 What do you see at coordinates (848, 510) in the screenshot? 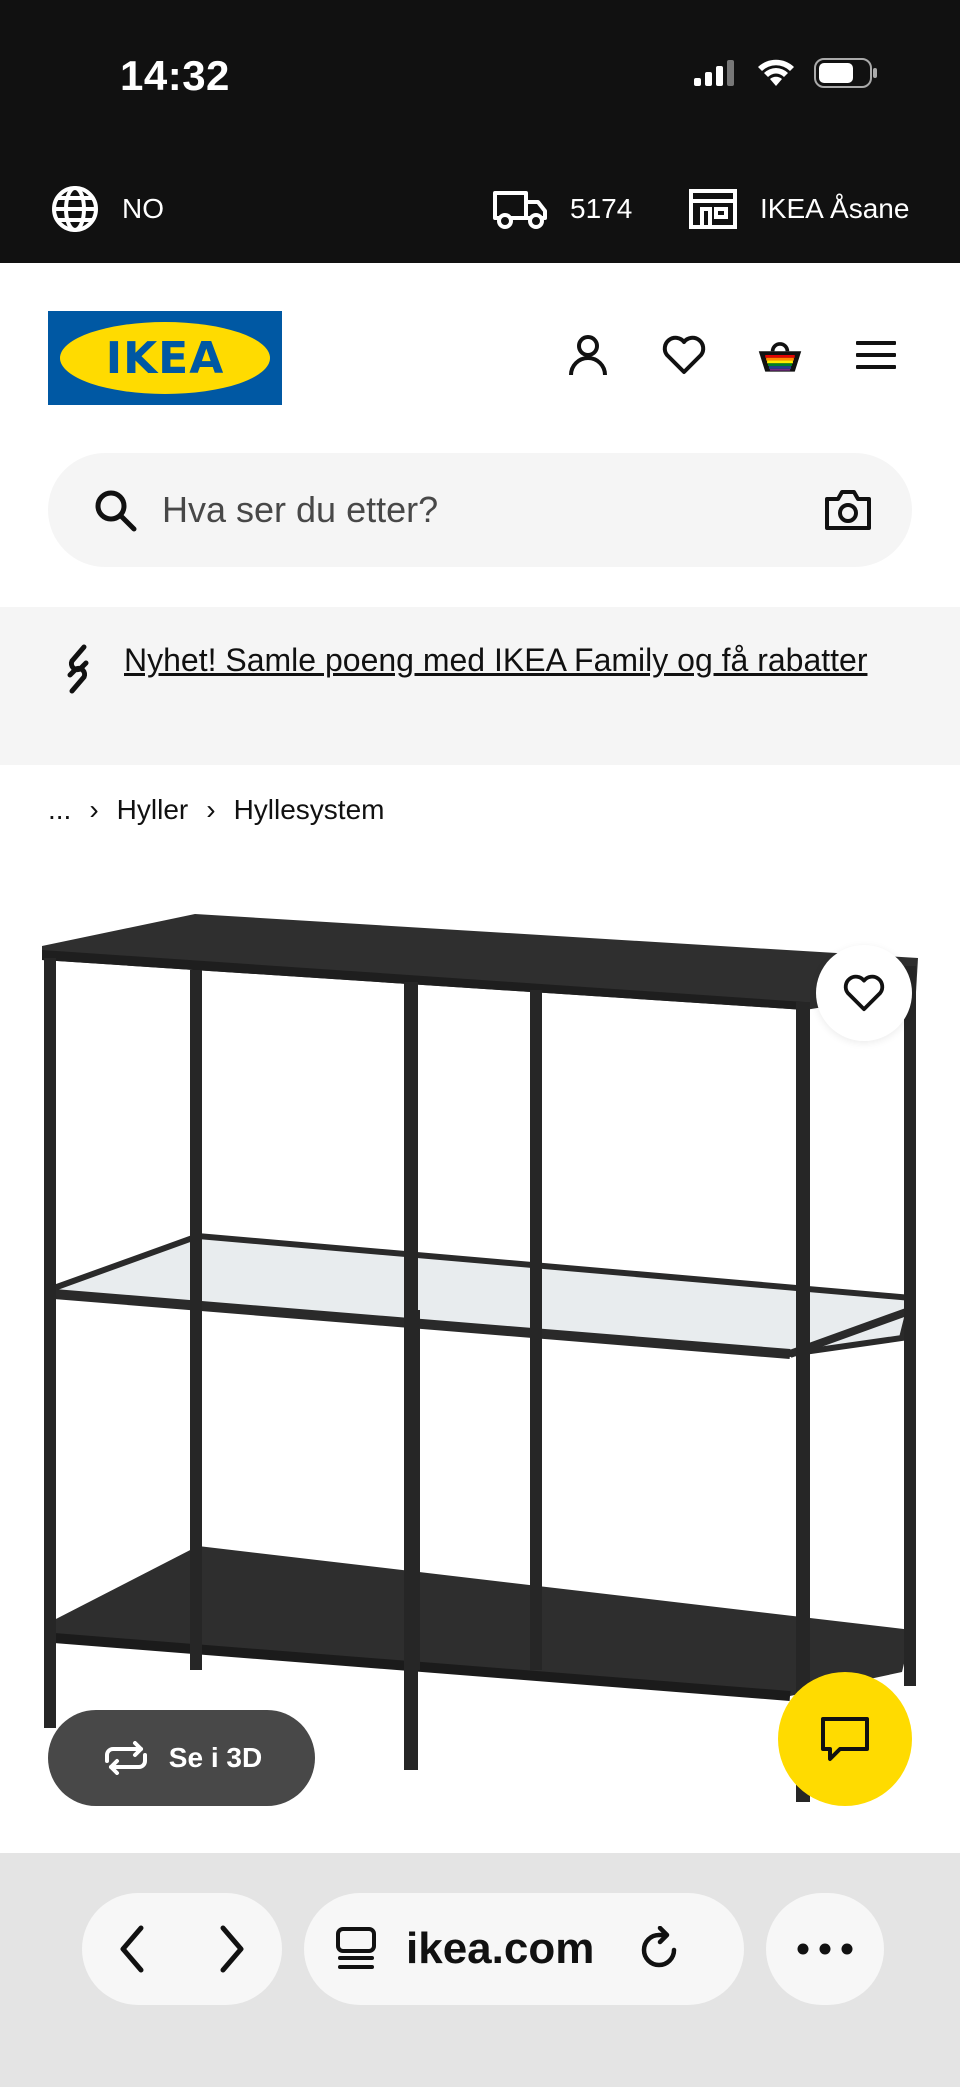
I see `camera-icon` at bounding box center [848, 510].